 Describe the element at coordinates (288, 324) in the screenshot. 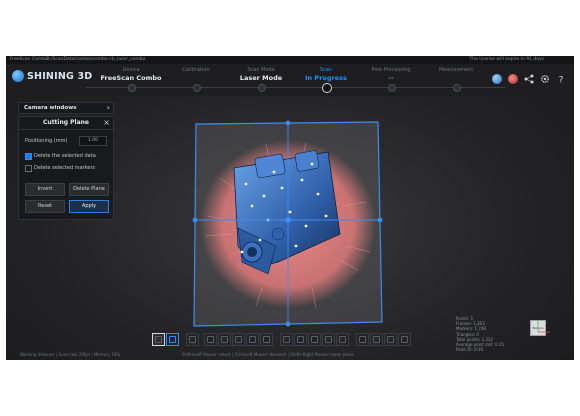

I see `plane-handle-bottom` at that location.